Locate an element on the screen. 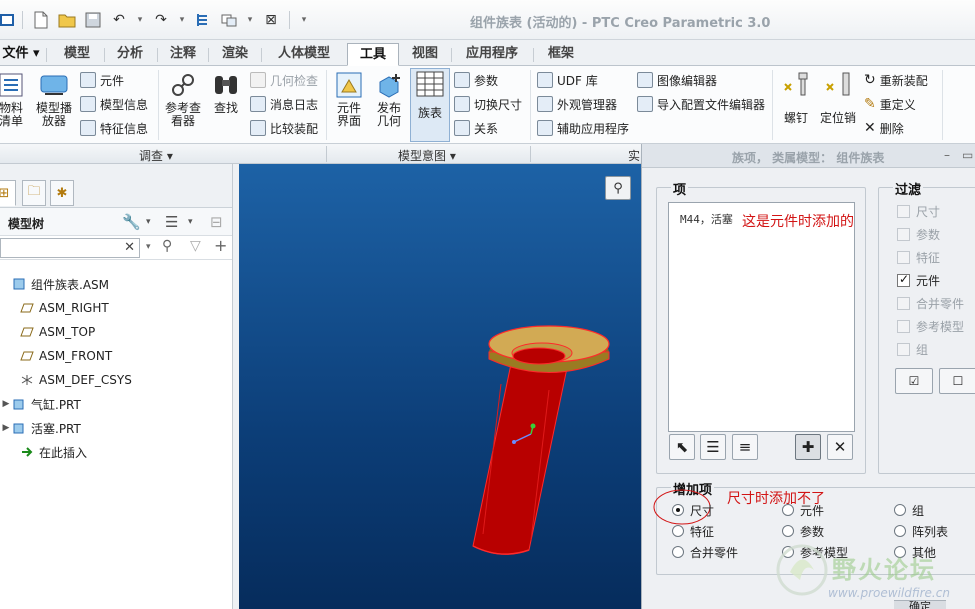 The height and width of the screenshot is (609, 975). filter-reference-model-checkbox: 参考模型 is located at coordinates (930, 326).